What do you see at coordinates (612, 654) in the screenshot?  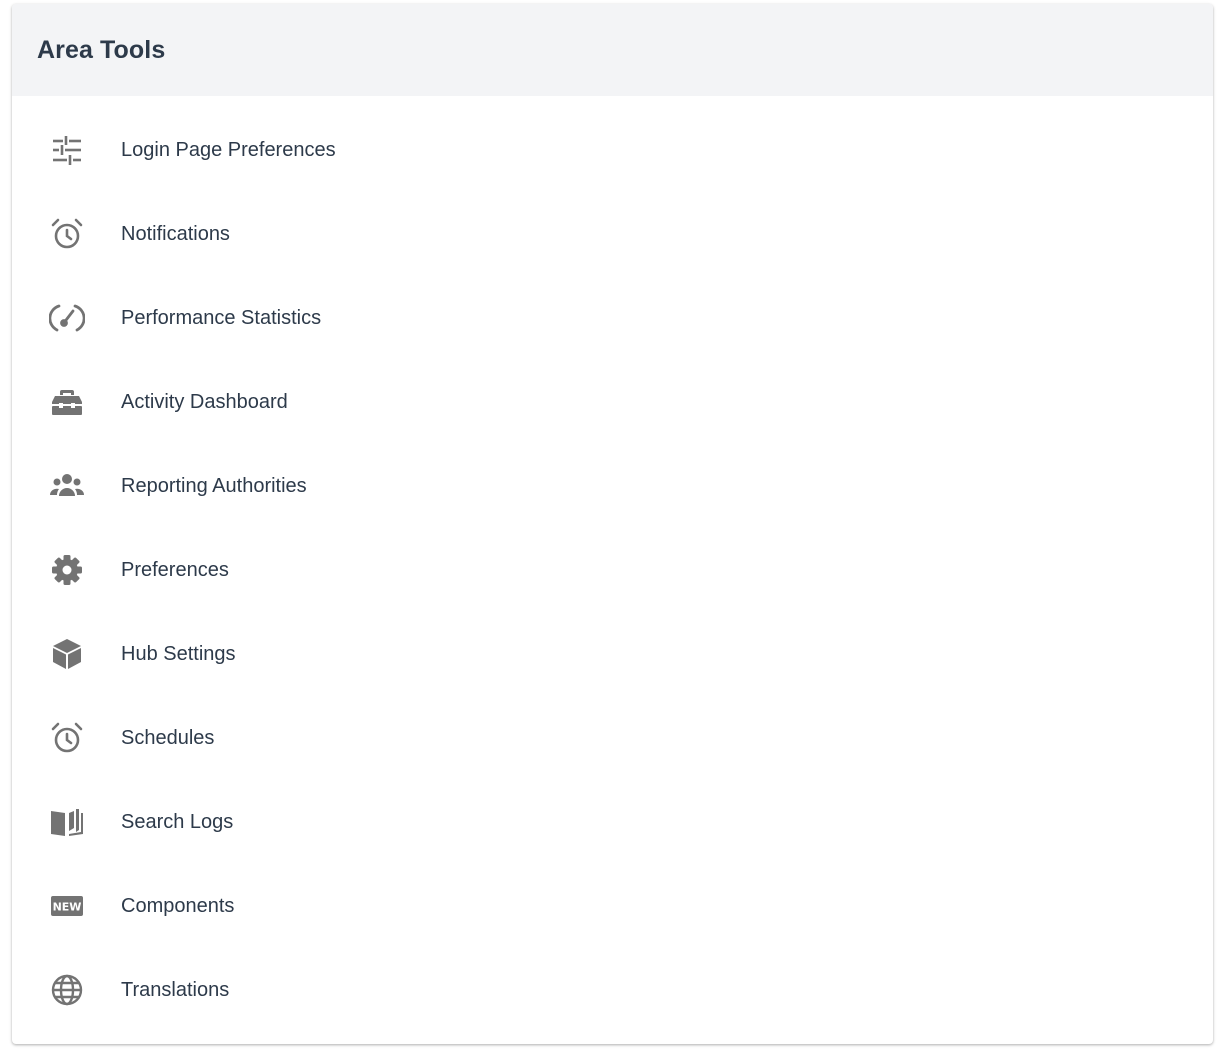 I see `tool-item-hub-settings: Hub Settings` at bounding box center [612, 654].